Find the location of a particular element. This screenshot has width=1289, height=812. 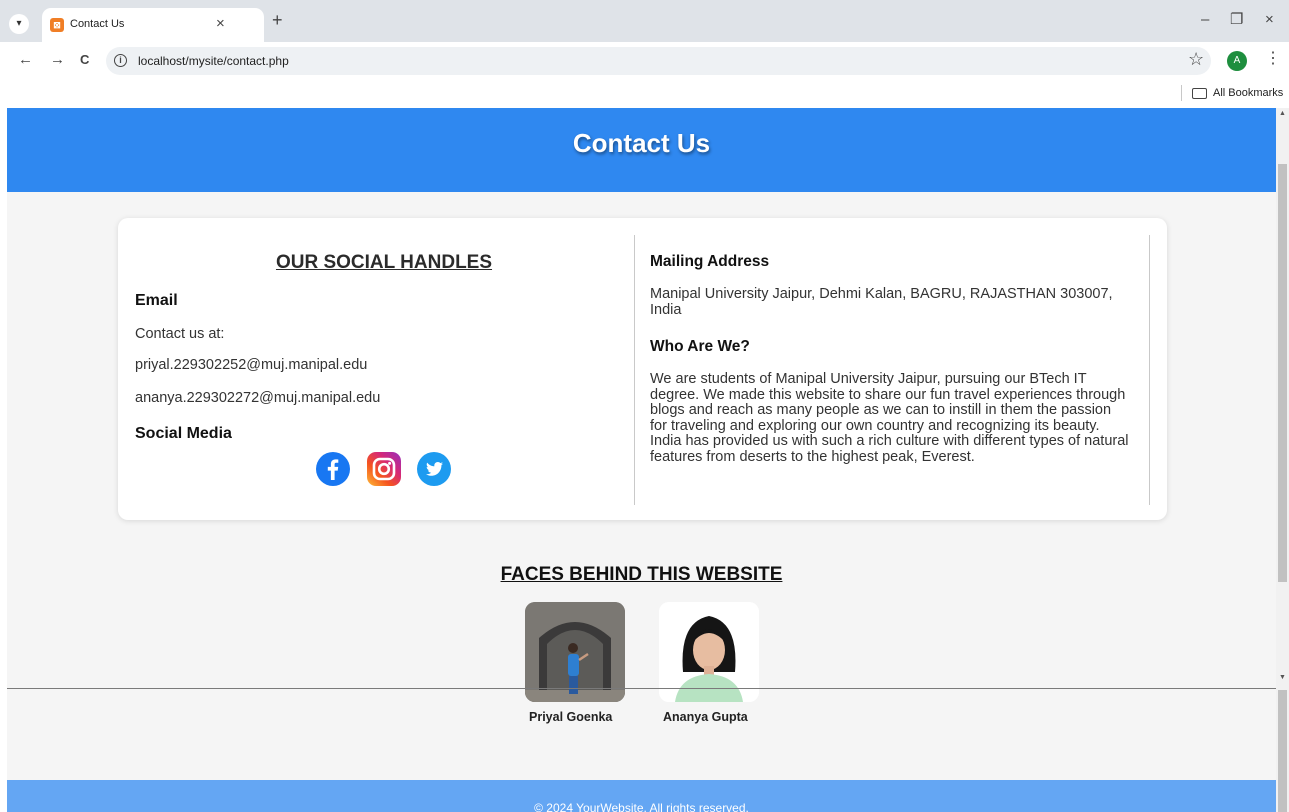

new-tab-button: + is located at coordinates (277, 20).